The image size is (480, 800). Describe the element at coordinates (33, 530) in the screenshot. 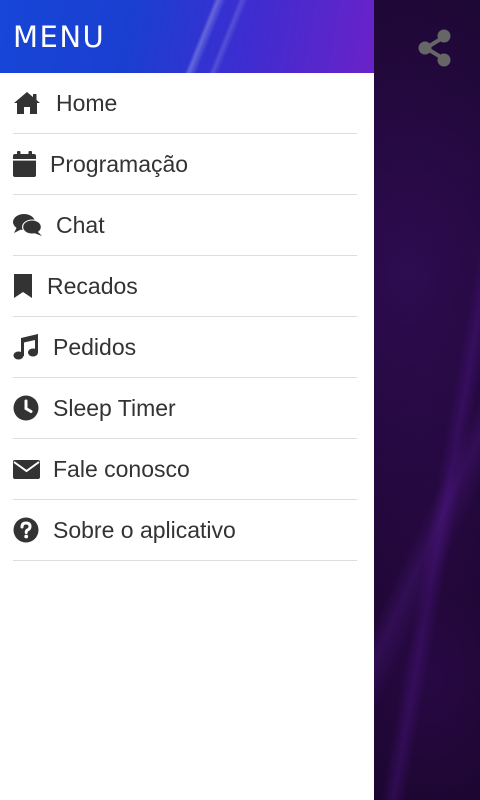

I see `question-circle-icon` at that location.